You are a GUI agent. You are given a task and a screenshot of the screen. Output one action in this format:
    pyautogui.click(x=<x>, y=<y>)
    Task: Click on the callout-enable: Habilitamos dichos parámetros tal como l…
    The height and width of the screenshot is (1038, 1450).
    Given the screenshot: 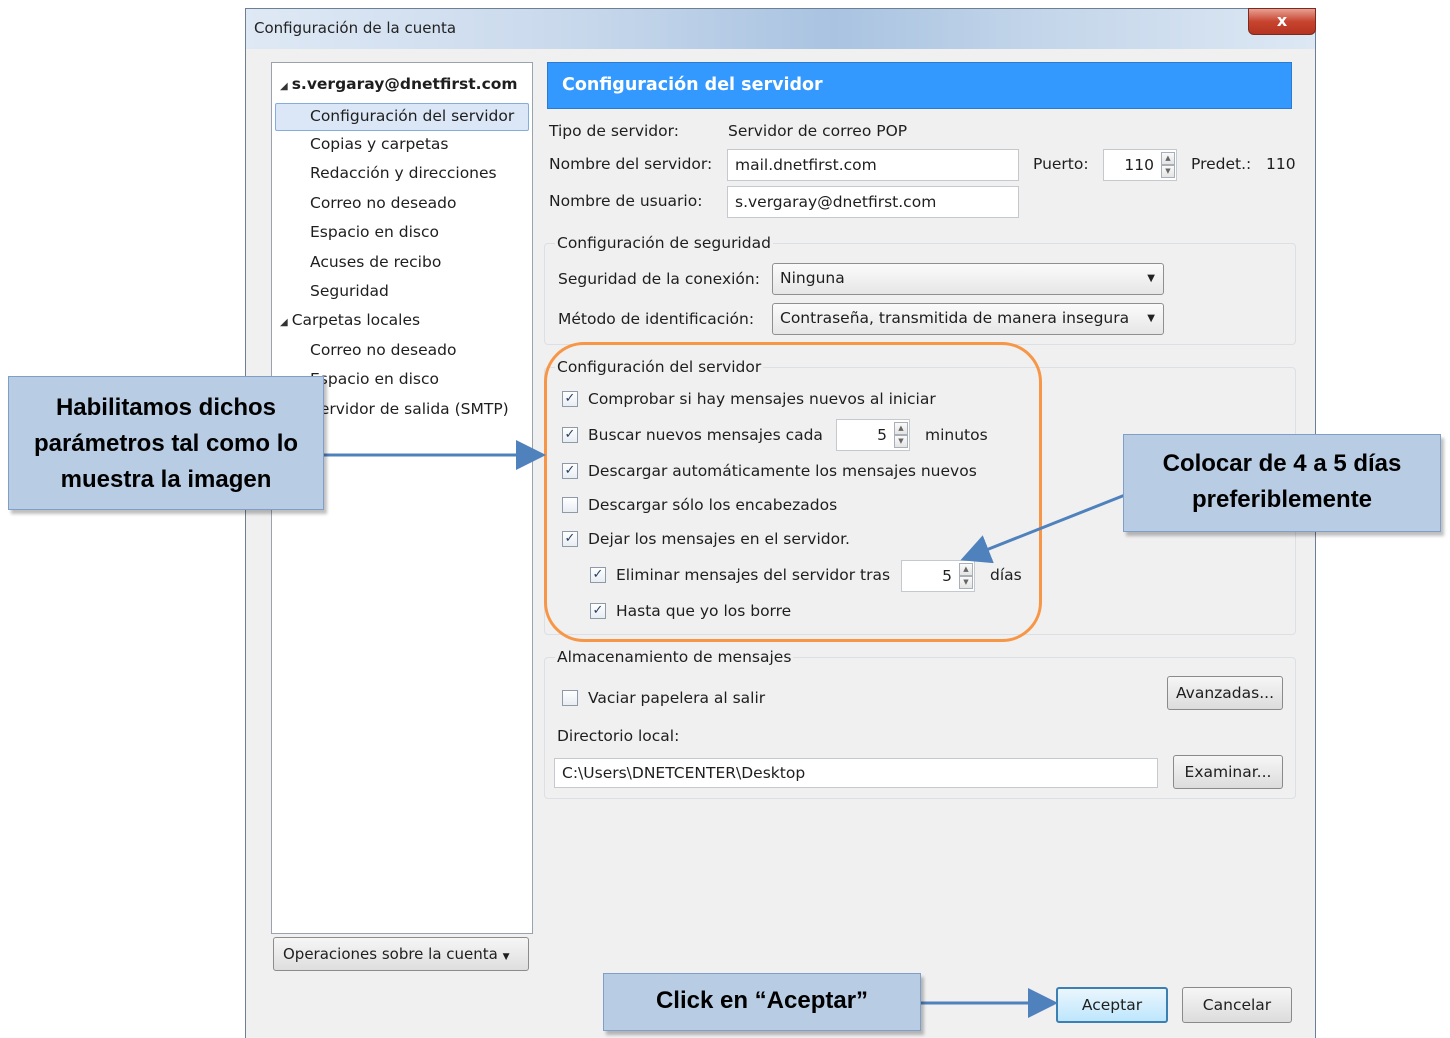 What is the action you would take?
    pyautogui.click(x=166, y=443)
    